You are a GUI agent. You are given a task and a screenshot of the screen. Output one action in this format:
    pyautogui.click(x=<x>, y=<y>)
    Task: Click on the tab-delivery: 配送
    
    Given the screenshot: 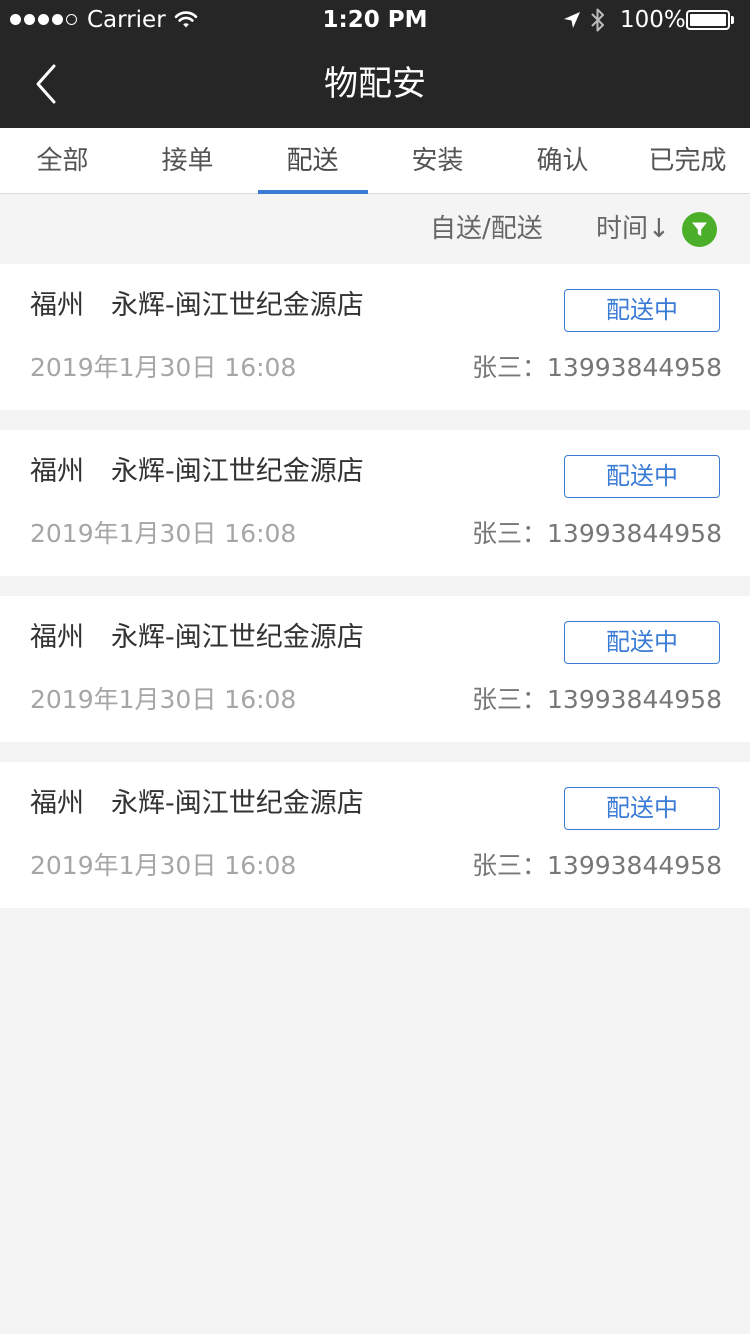 What is the action you would take?
    pyautogui.click(x=312, y=161)
    